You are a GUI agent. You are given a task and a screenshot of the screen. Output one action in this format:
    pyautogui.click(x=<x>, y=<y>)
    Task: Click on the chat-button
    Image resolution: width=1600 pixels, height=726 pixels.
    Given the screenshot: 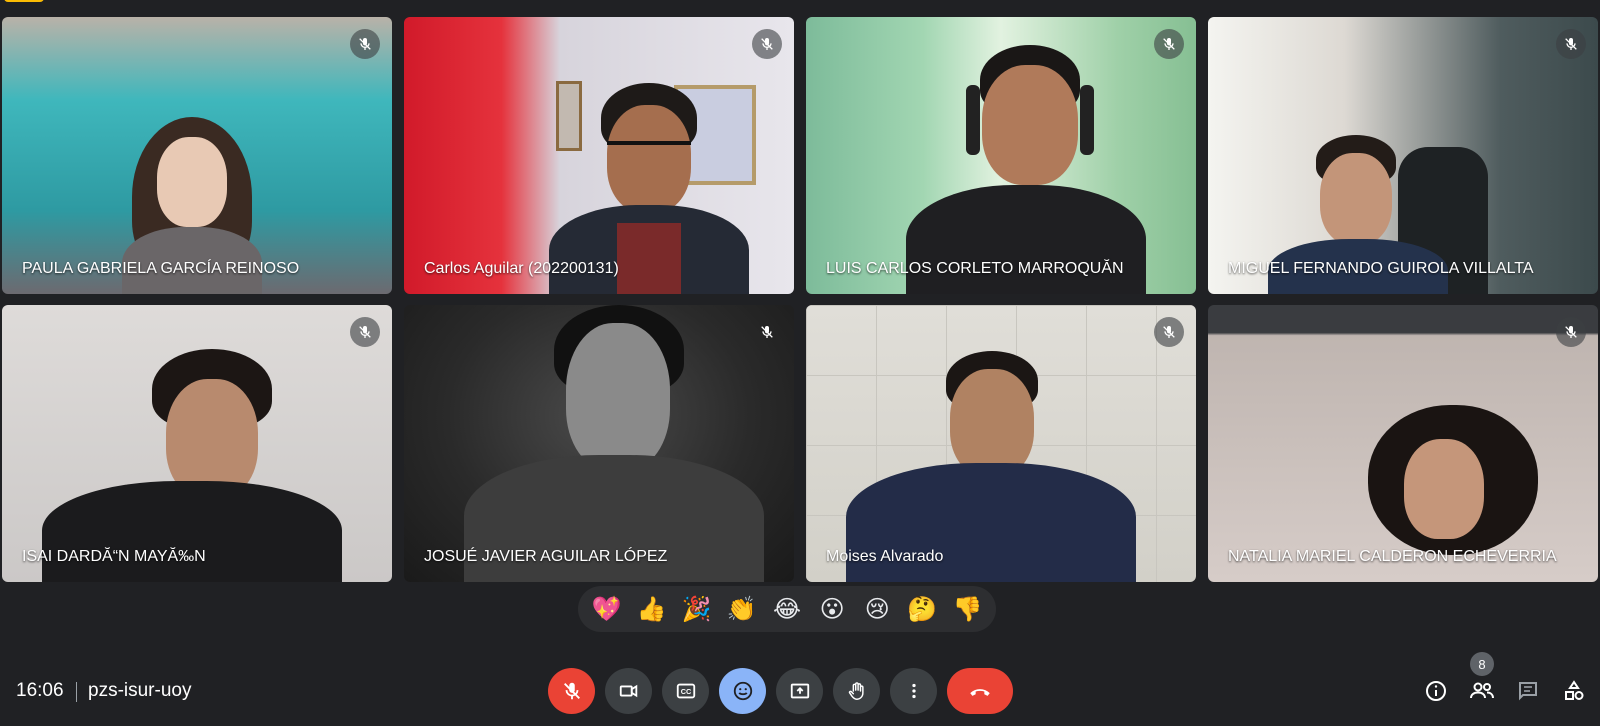 What is the action you would take?
    pyautogui.click(x=1528, y=691)
    